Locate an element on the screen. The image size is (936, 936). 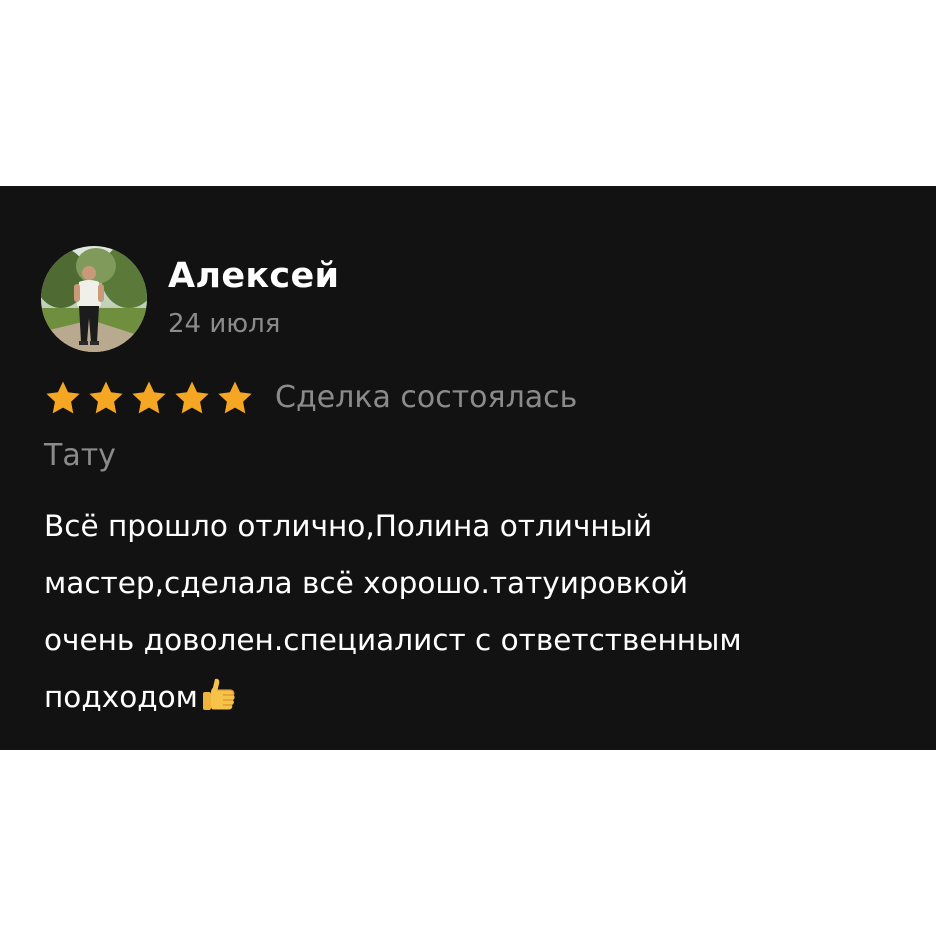
review-text-line: мастер,сделала всё хорошо.татуировкой is located at coordinates (366, 583).